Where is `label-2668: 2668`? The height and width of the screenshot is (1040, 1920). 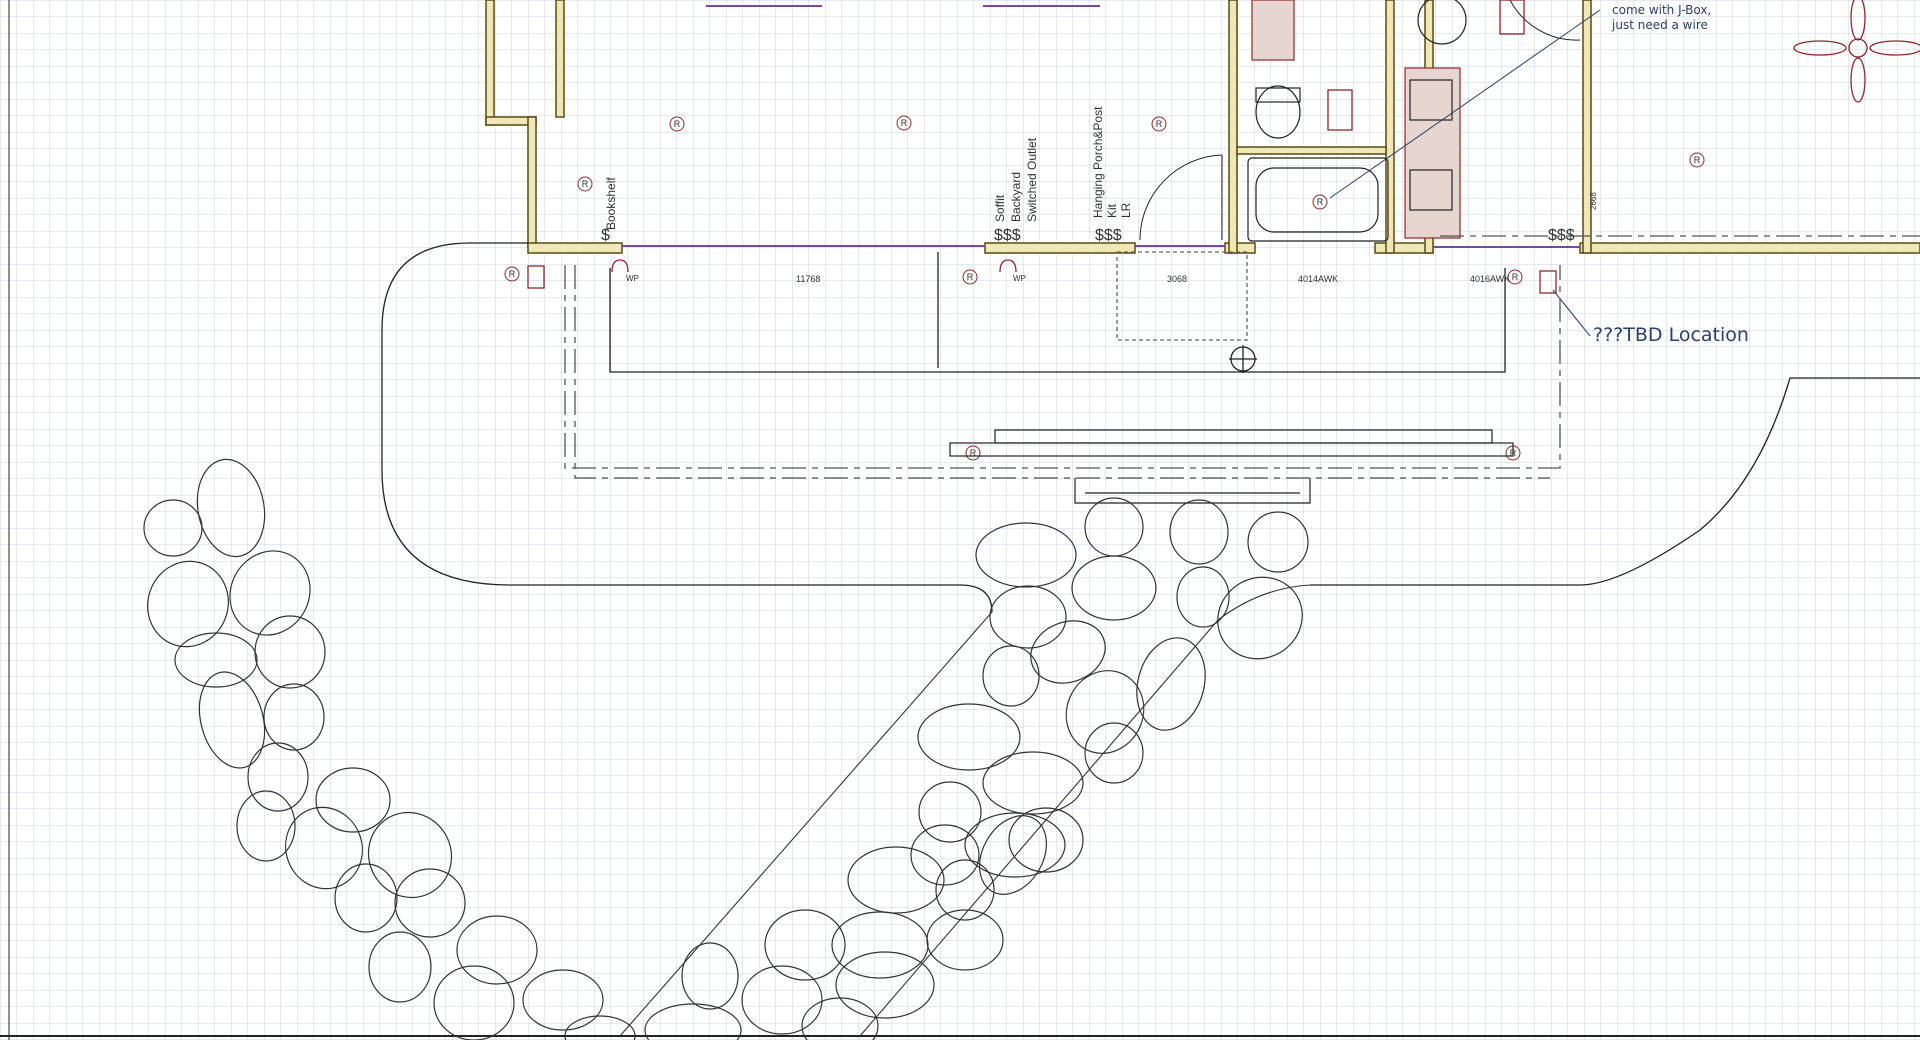
label-2668: 2668 is located at coordinates (1593, 201).